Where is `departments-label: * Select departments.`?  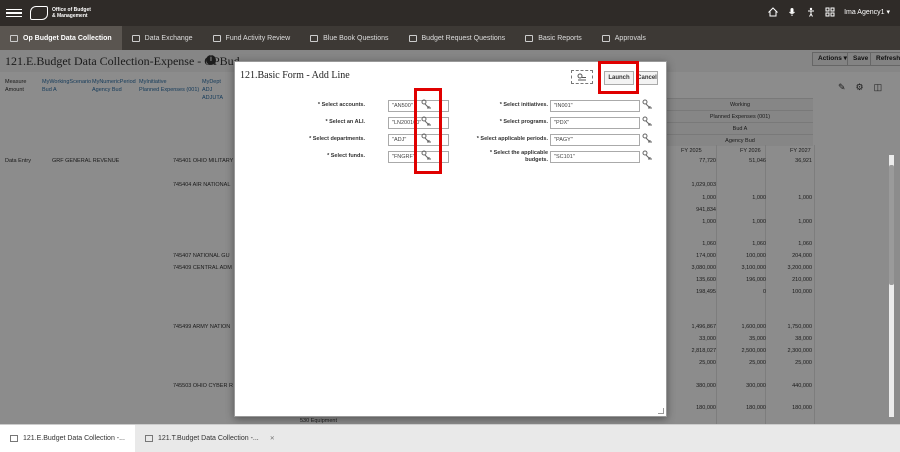
departments-label: * Select departments. is located at coordinates (337, 139).